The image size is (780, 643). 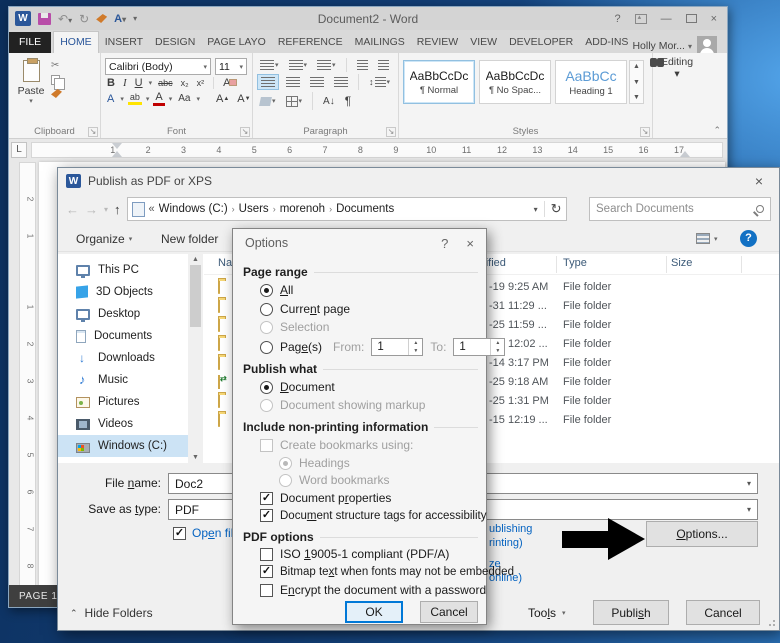 I want to click on style-icon: A▾, so click(x=120, y=19).